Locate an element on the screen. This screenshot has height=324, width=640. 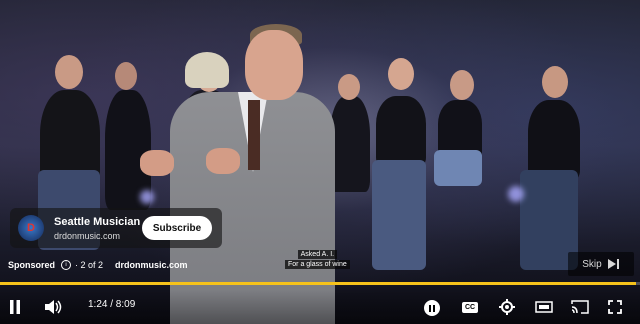
advertiser-name: Seattle Musician is located at coordinates (97, 222).